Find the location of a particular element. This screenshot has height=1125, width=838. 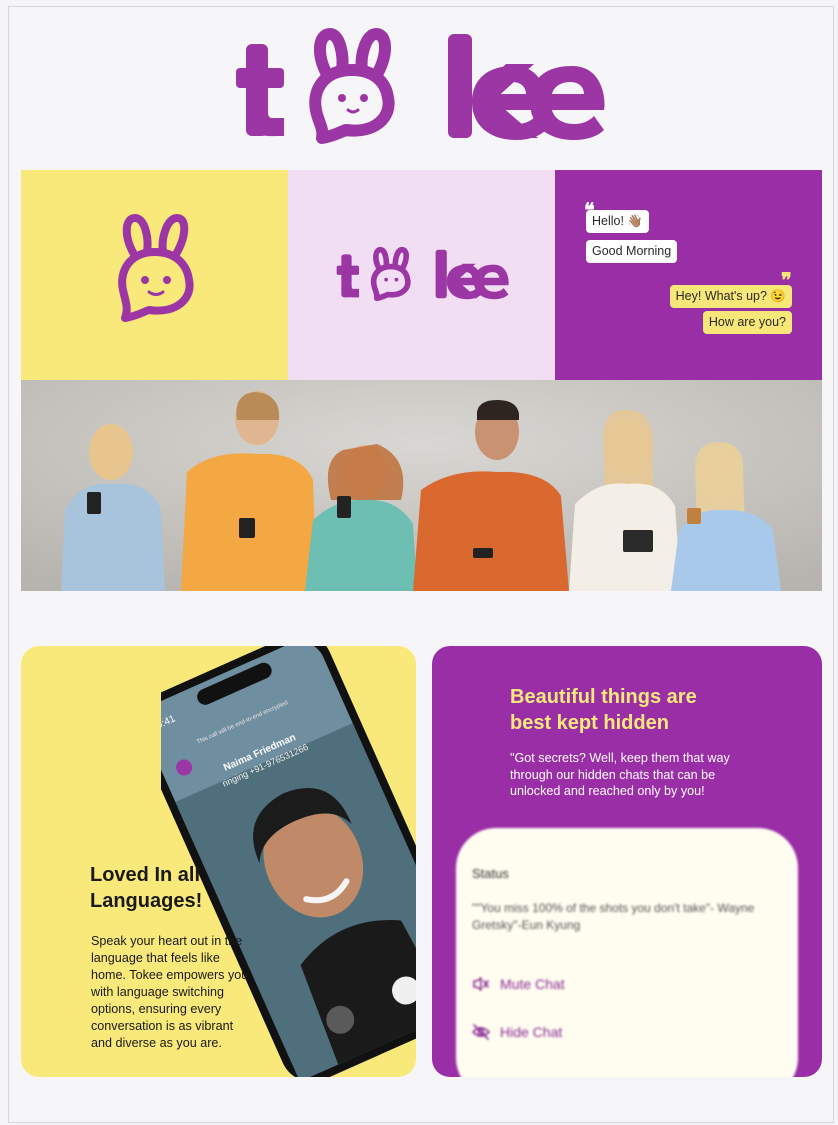

mute-chat-label: Mute Chat is located at coordinates (532, 984).